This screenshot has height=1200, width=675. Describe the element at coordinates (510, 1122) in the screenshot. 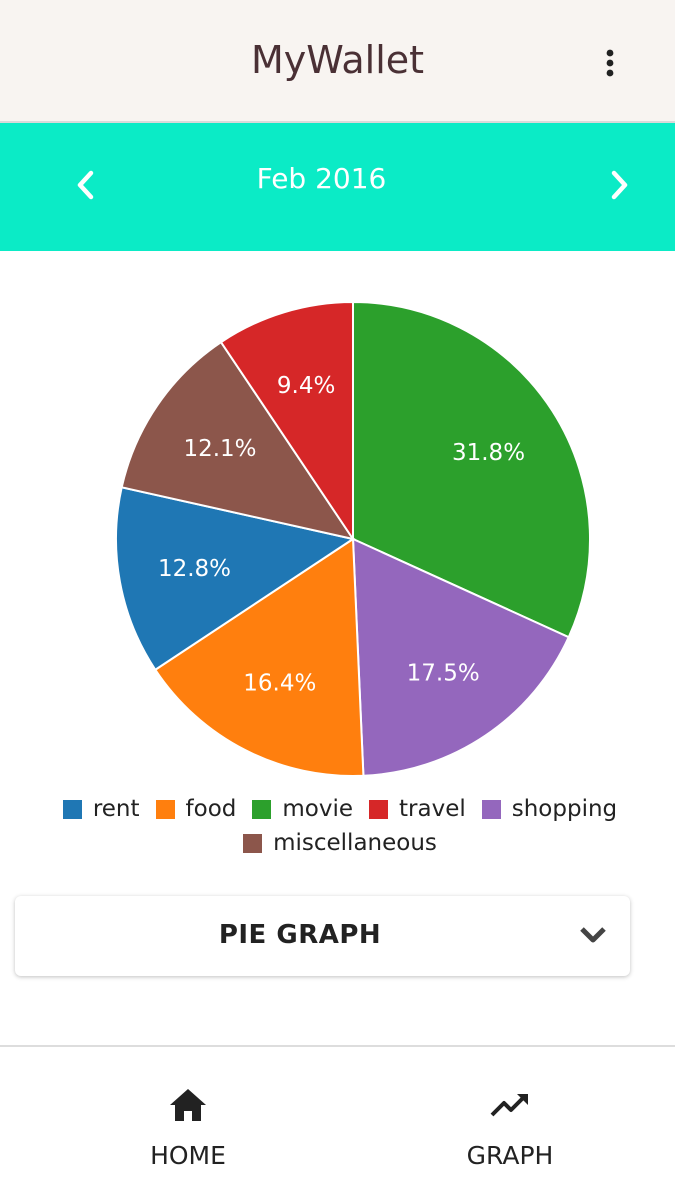

I see `nav-graph: GRAPH` at that location.